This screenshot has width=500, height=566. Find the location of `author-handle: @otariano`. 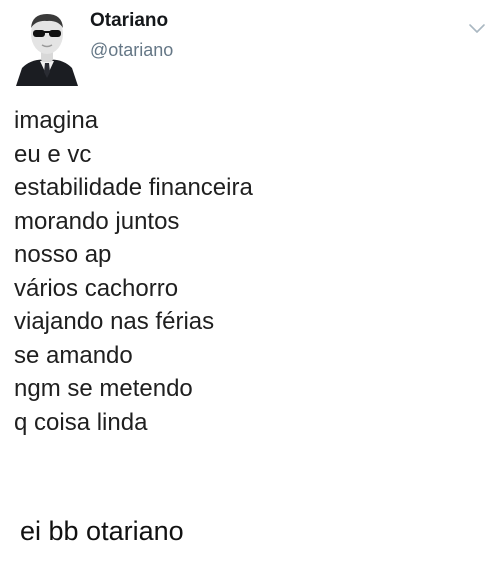

author-handle: @otariano is located at coordinates (131, 50).